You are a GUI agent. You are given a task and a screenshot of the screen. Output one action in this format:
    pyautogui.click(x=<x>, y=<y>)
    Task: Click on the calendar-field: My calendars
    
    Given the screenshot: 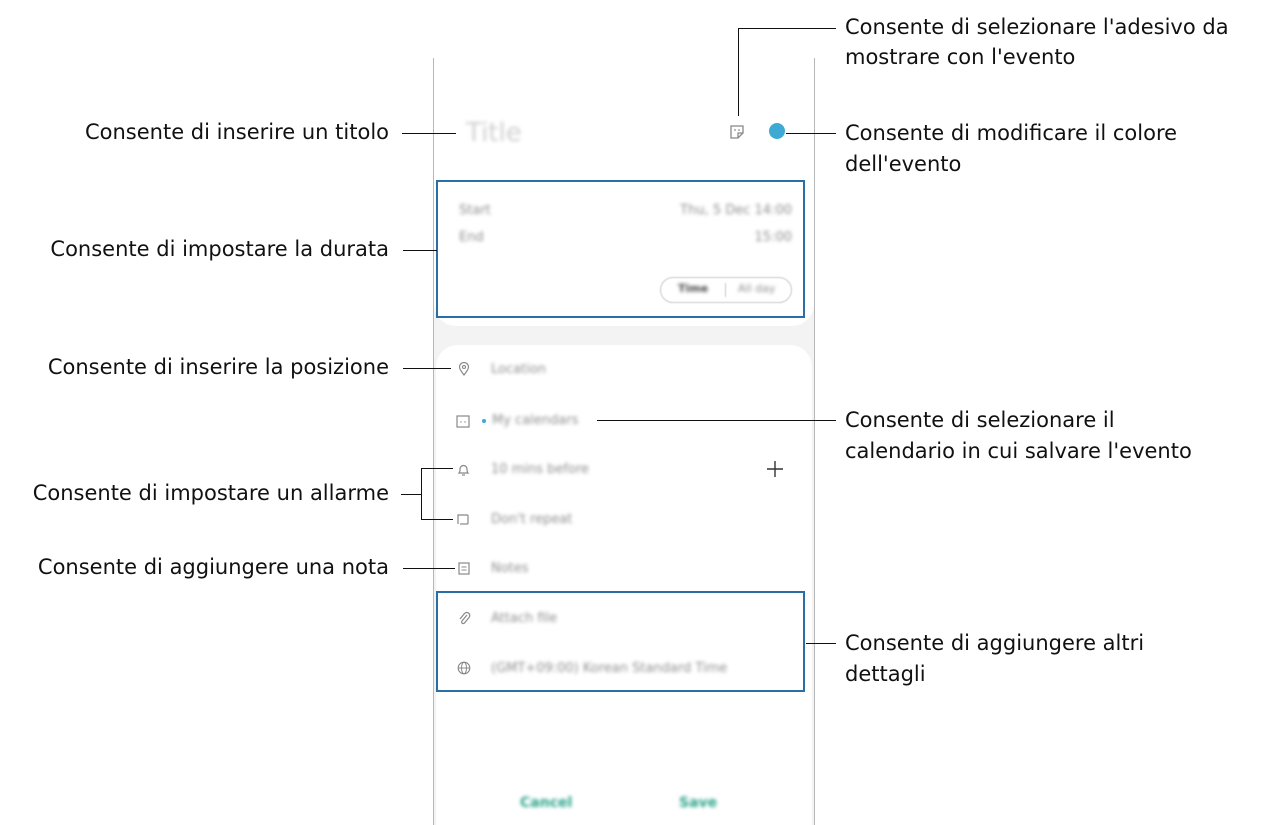 What is the action you would take?
    pyautogui.click(x=535, y=420)
    